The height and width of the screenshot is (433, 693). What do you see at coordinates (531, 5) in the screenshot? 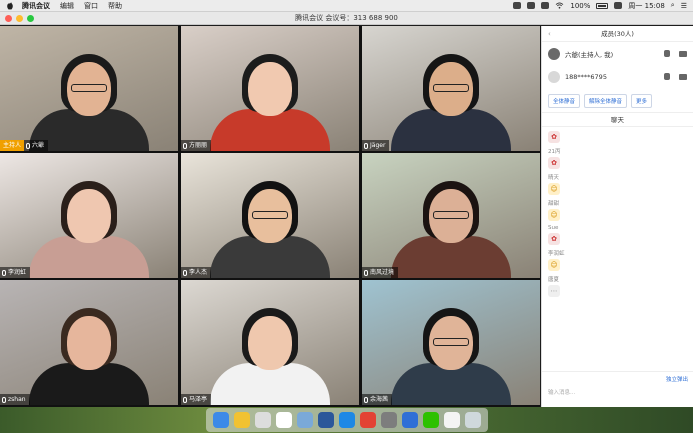
I see `meeting-status-icon` at bounding box center [531, 5].